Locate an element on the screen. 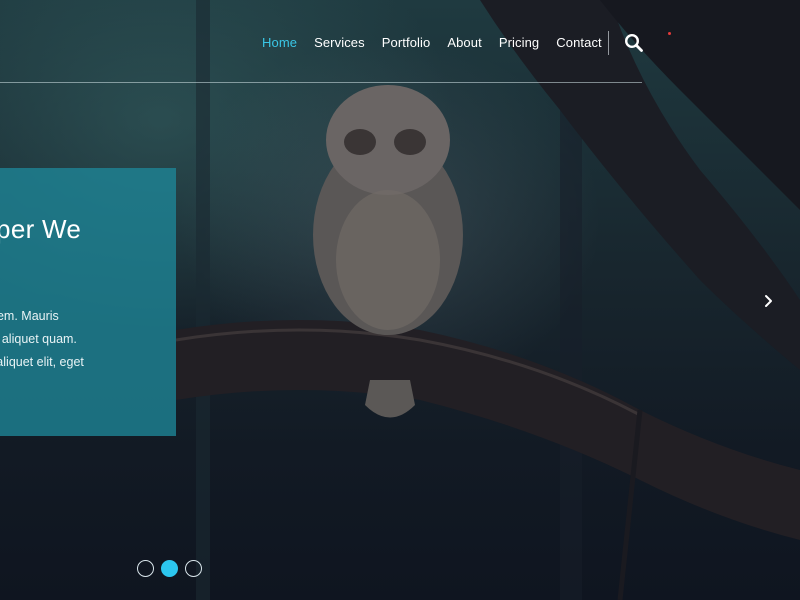 This screenshot has height=600, width=800. slide-text-line: blandit aliquet elit, eget is located at coordinates (42, 362).